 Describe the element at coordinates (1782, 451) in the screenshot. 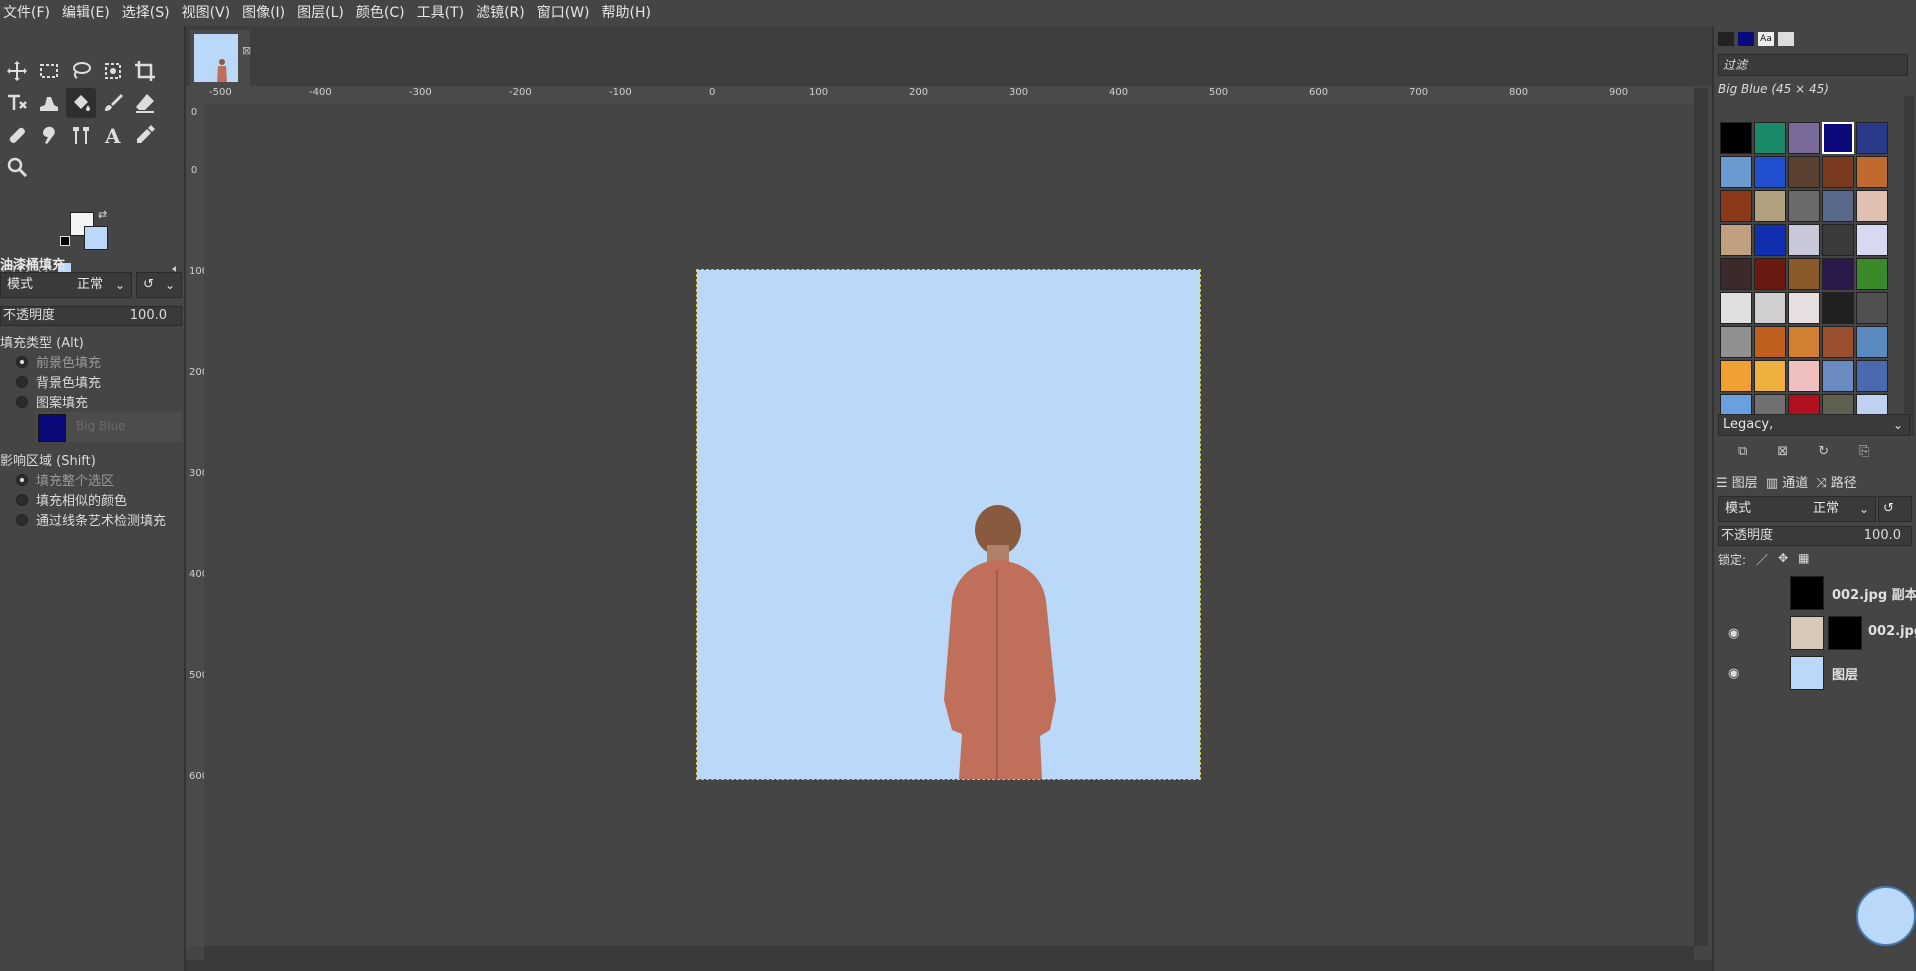

I see `delete-pattern-icon: ⊠` at that location.